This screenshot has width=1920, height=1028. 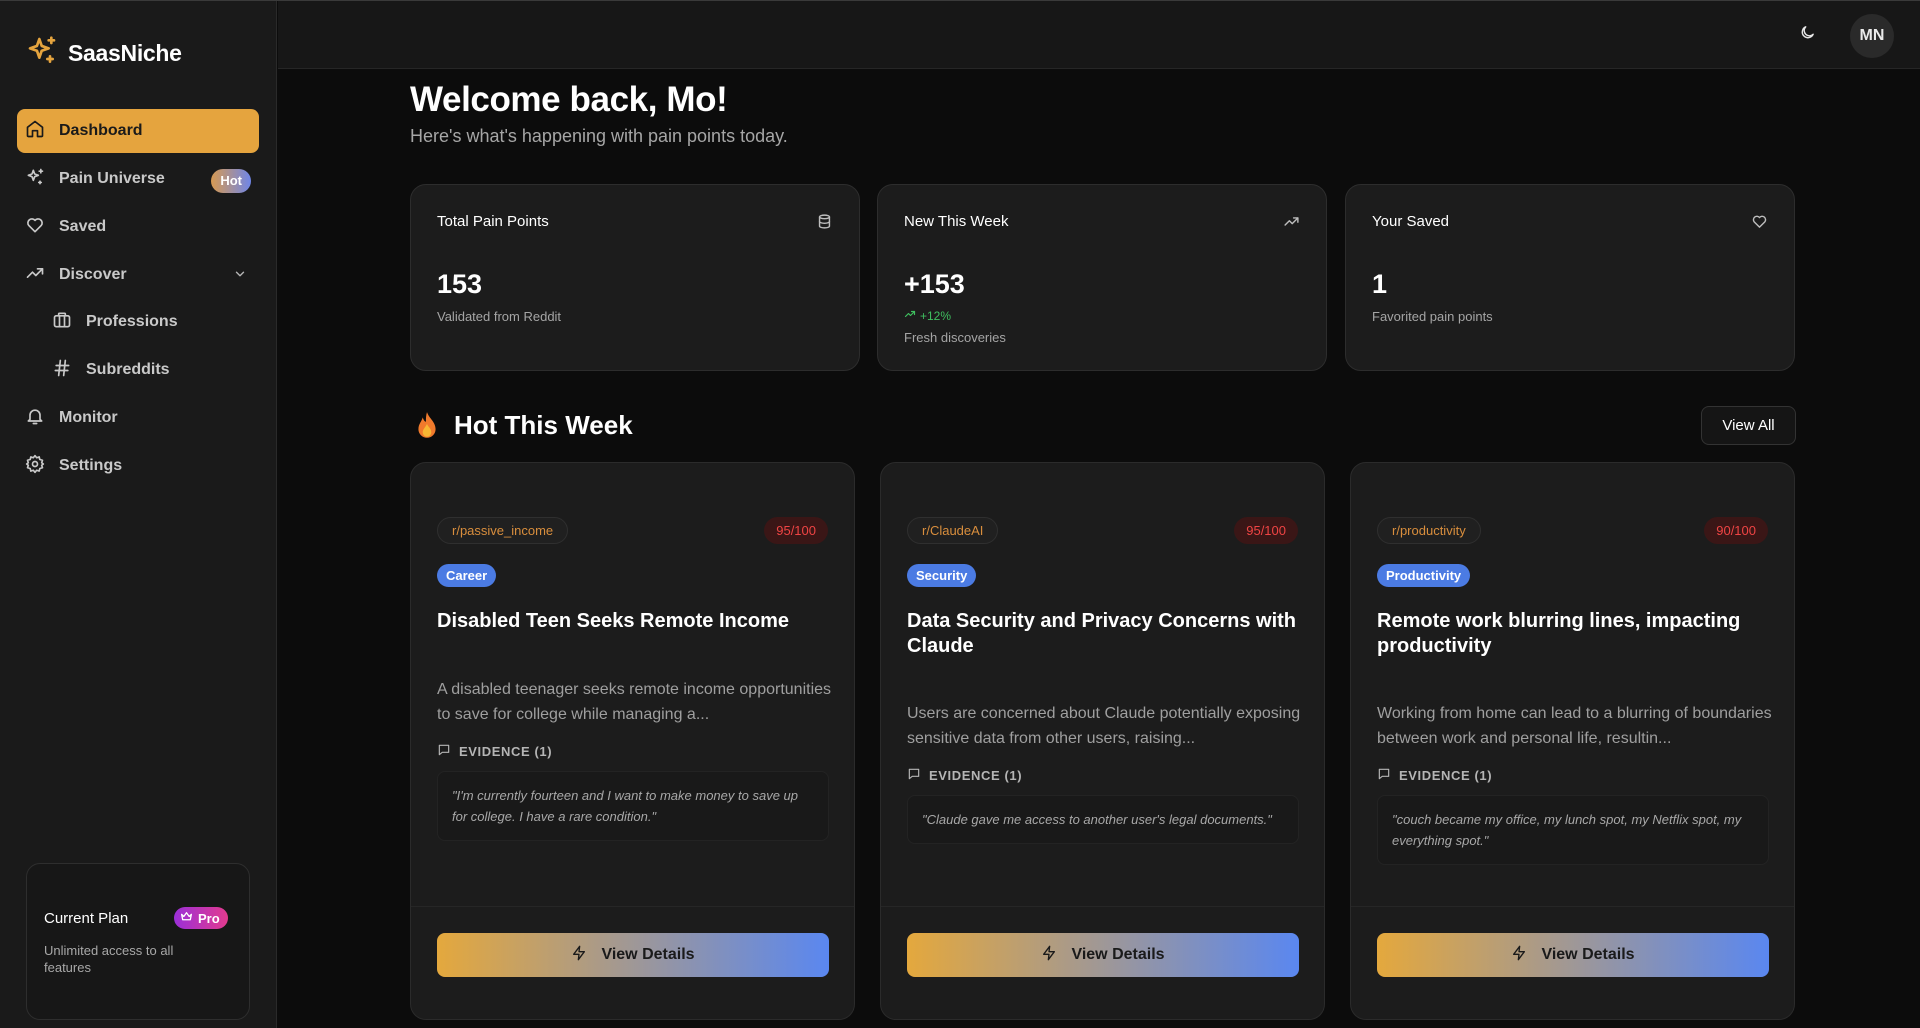 What do you see at coordinates (62, 322) in the screenshot?
I see `briefcase-icon` at bounding box center [62, 322].